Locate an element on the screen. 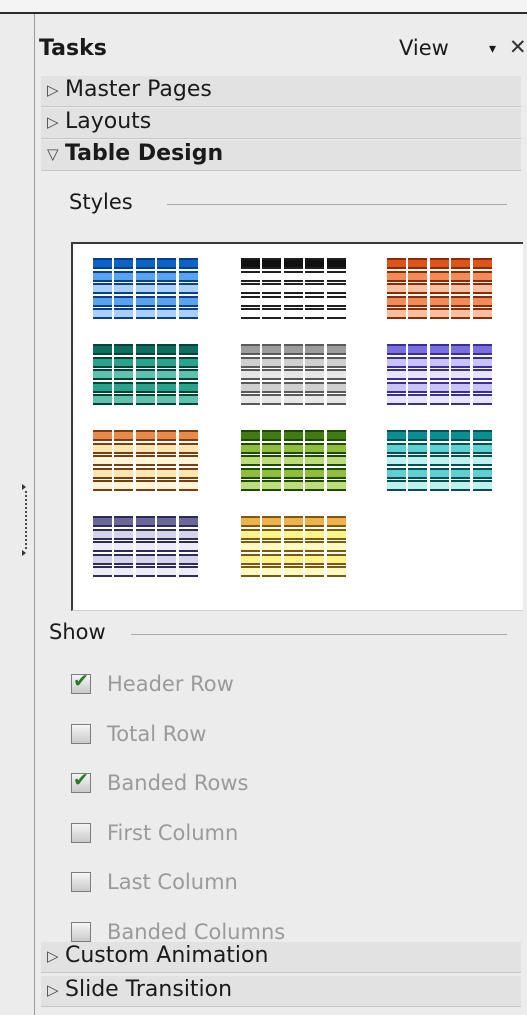 The width and height of the screenshot is (527, 1015). grip-dots-icon is located at coordinates (26, 520).